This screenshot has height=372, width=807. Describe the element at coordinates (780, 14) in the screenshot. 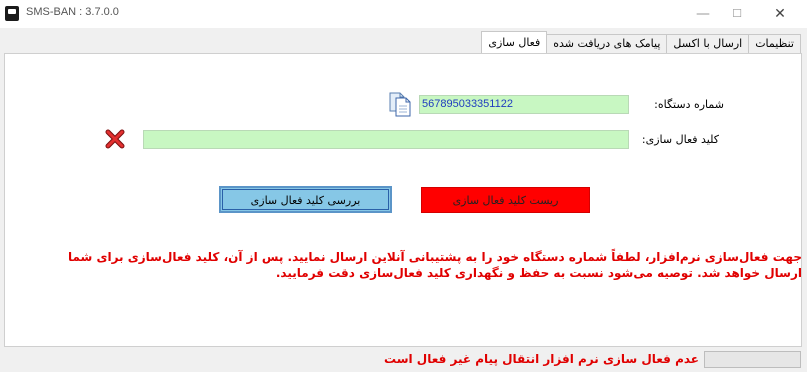

I see `close-button: ✕` at that location.